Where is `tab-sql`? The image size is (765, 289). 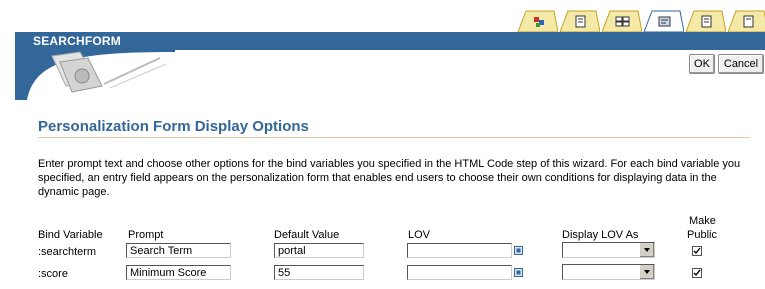 tab-sql is located at coordinates (577, 21).